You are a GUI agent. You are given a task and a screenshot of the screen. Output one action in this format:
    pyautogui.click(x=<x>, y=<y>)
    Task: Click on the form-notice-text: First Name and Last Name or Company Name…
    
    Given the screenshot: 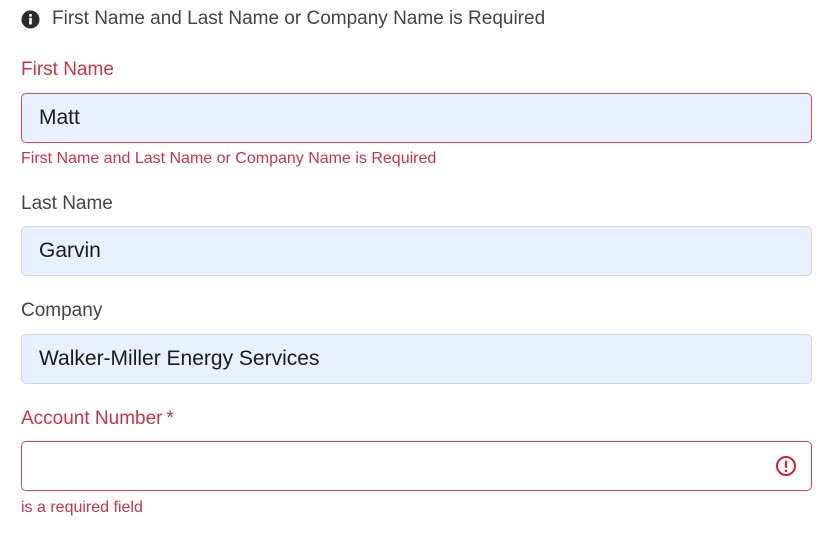 What is the action you would take?
    pyautogui.click(x=299, y=18)
    